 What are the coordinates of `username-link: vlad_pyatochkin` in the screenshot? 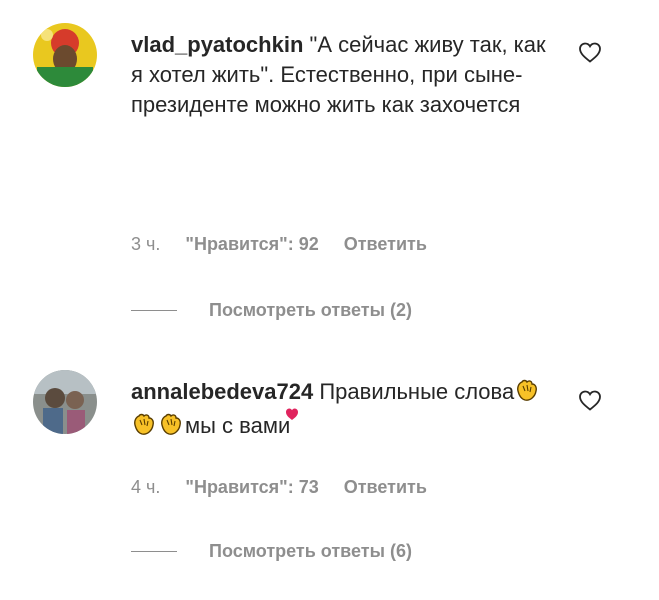 It's located at (217, 44).